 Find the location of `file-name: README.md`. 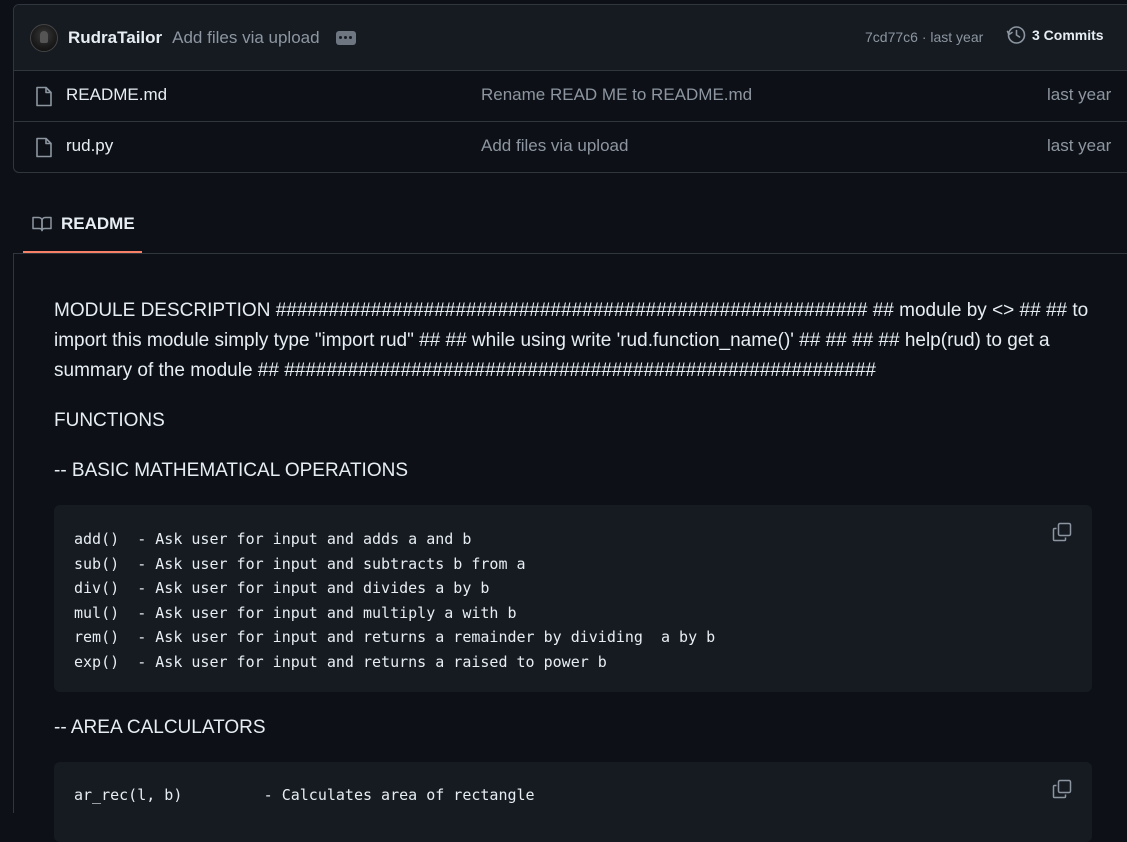

file-name: README.md is located at coordinates (116, 95).